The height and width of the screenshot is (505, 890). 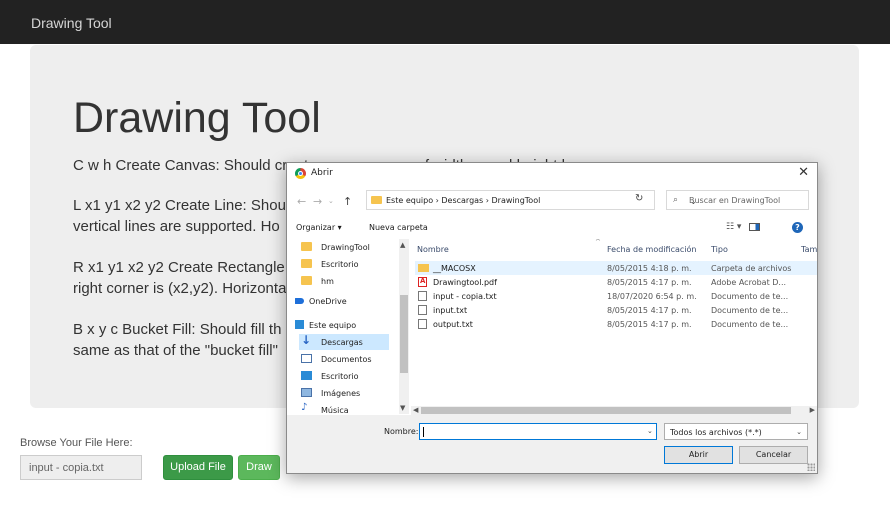 I want to click on preview-pane-icon, so click(x=754, y=227).